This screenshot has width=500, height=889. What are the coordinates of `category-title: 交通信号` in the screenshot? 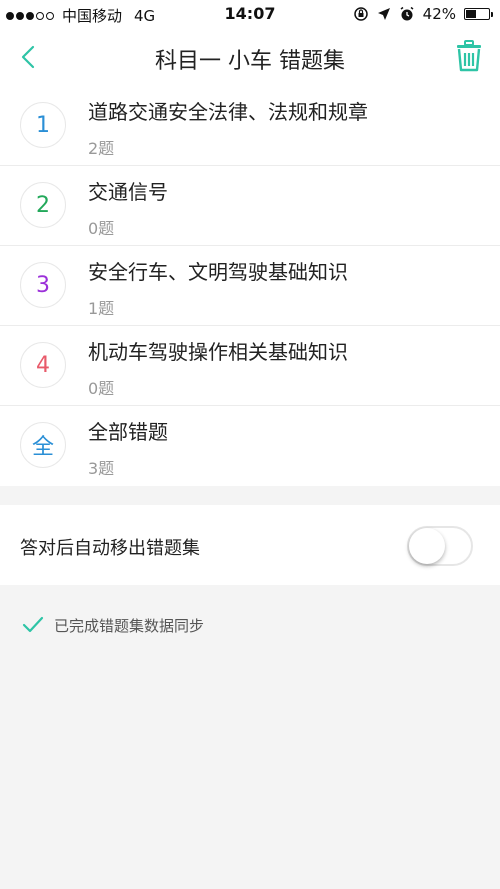 It's located at (128, 192).